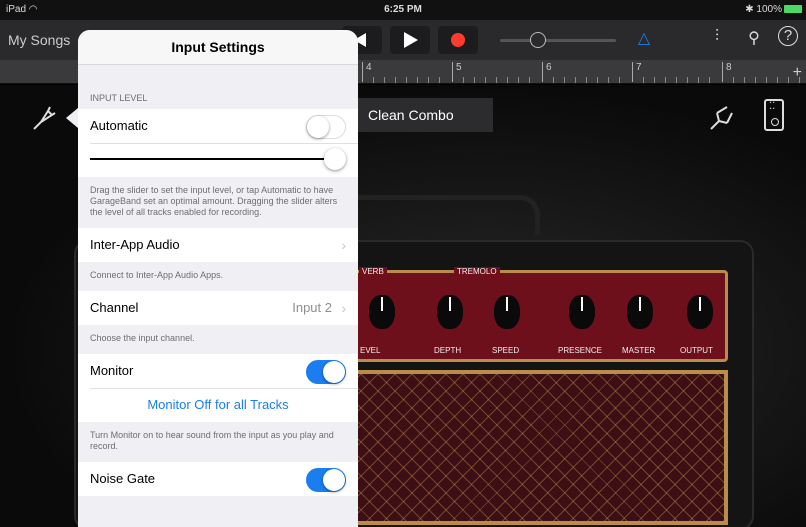  Describe the element at coordinates (448, 350) in the screenshot. I see `knob-label: DEPTH` at that location.